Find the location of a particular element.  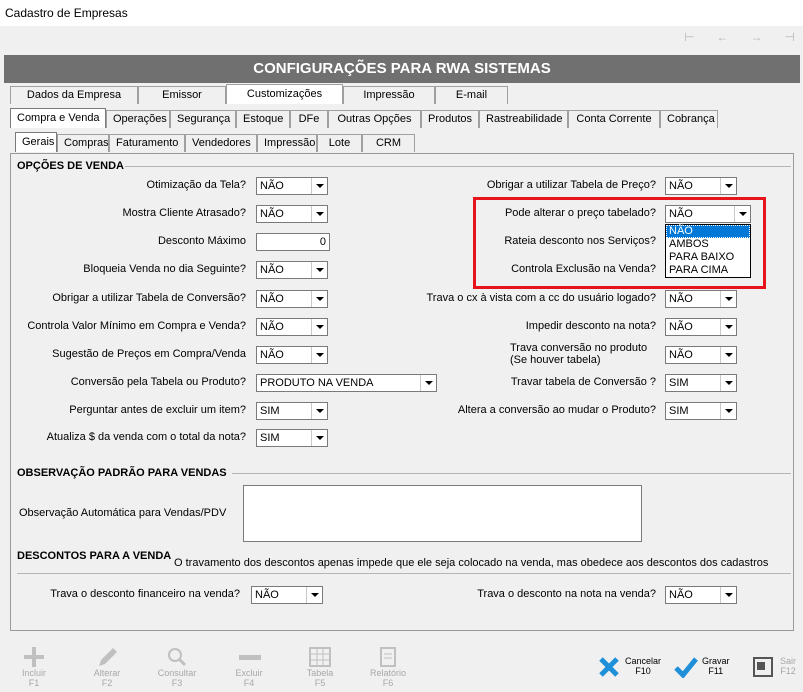

desconto-financeiro-label: Trava o desconto financeiro na venda? is located at coordinates (145, 594).